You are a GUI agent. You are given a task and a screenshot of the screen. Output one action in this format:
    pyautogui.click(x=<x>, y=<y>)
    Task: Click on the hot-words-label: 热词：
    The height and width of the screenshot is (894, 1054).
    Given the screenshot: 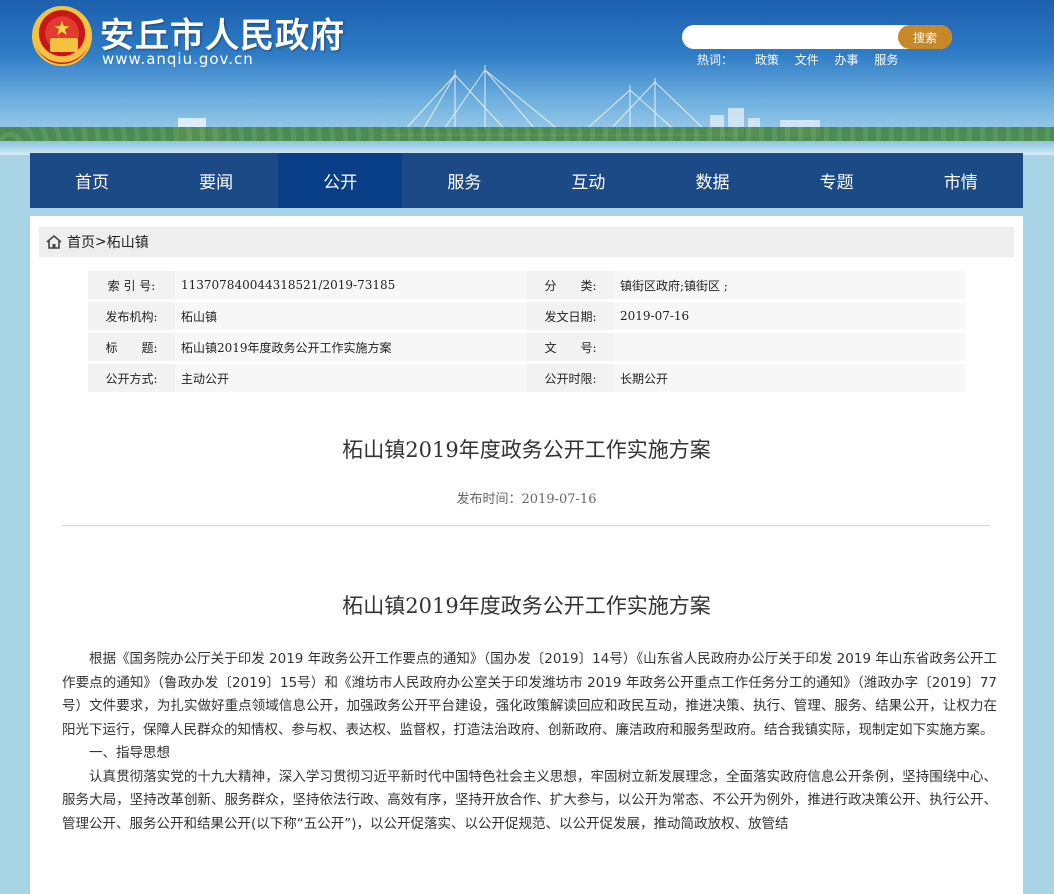 What is the action you would take?
    pyautogui.click(x=715, y=60)
    